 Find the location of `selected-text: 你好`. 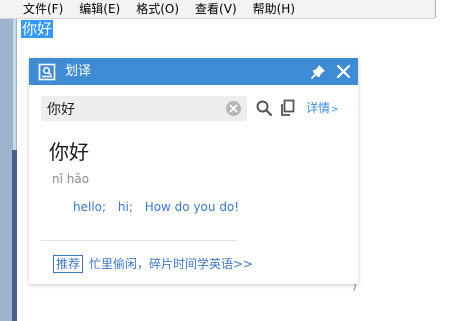

selected-text: 你好 is located at coordinates (37, 29).